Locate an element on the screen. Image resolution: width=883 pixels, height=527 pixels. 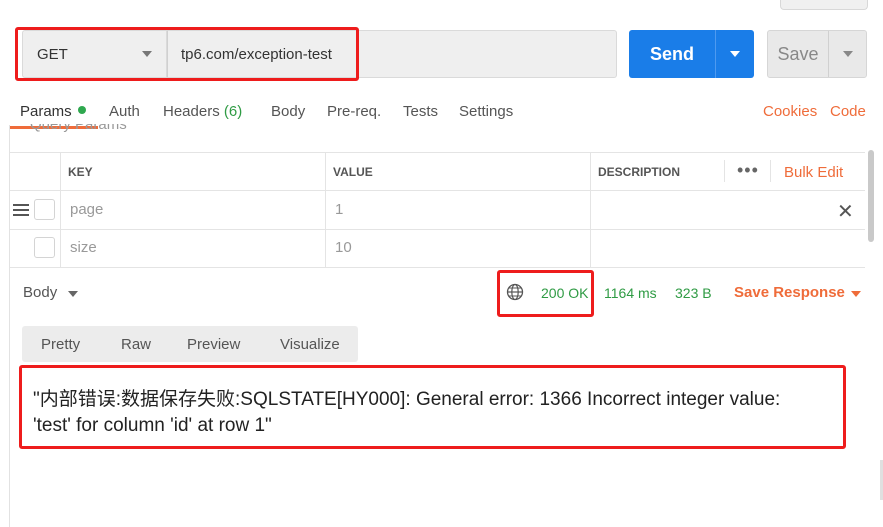
response-size: 323 B is located at coordinates (693, 293).